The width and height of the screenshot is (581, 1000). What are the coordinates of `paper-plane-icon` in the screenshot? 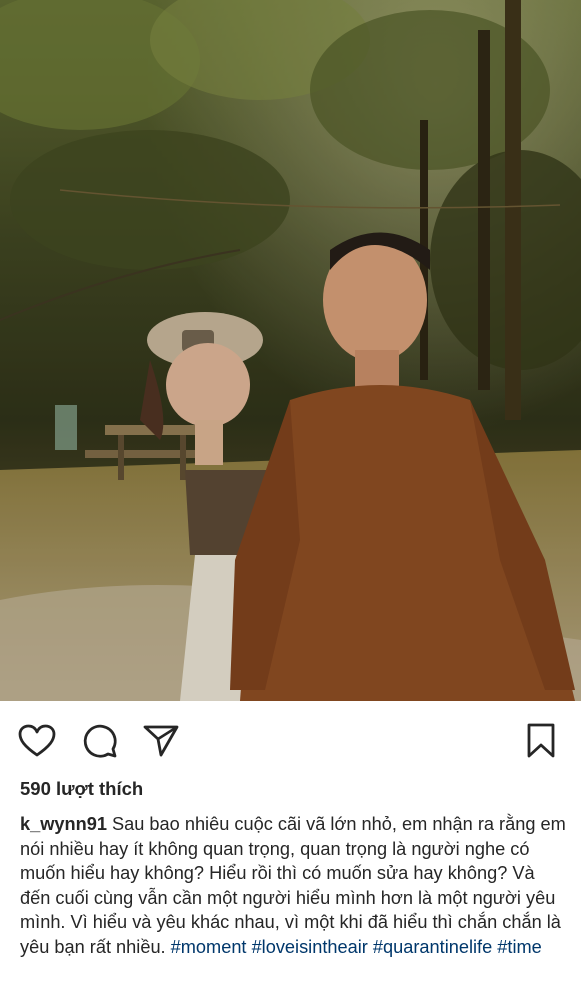 It's located at (161, 741).